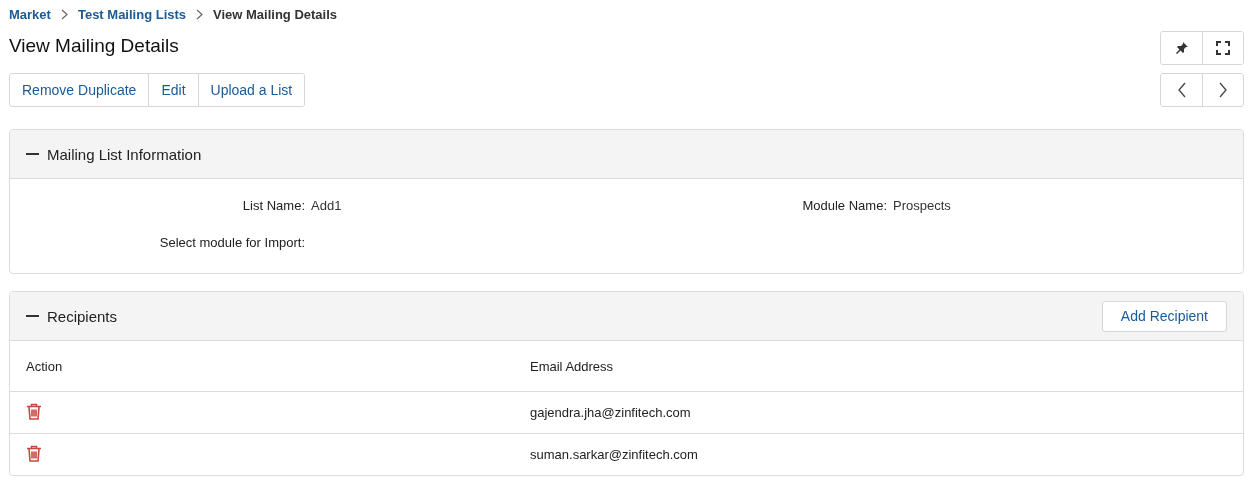  I want to click on breadcrumb-link: Market, so click(30, 14).